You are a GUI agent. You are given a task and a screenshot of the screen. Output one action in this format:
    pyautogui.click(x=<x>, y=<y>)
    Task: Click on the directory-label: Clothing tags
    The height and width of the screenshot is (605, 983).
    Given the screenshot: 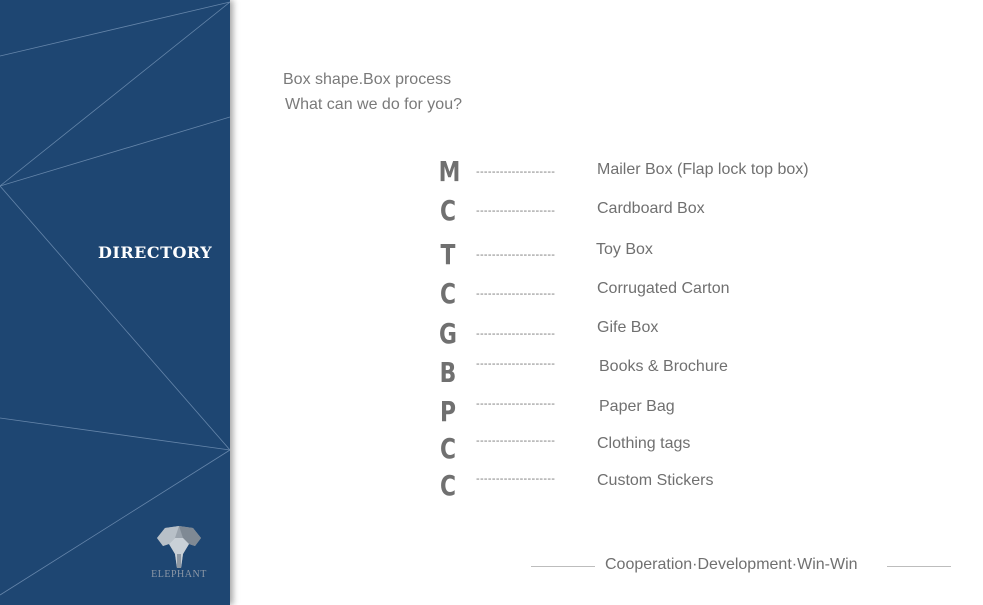 What is the action you would take?
    pyautogui.click(x=644, y=443)
    